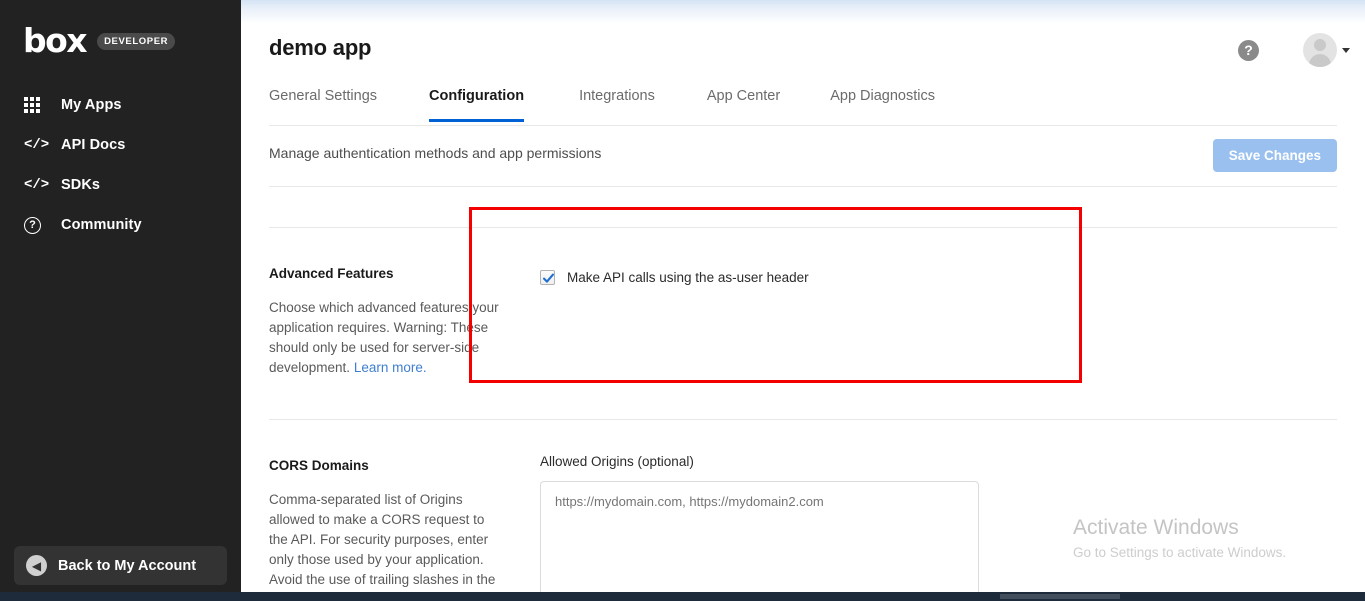 The width and height of the screenshot is (1365, 601). I want to click on tab-configuration: Configuration, so click(477, 105).